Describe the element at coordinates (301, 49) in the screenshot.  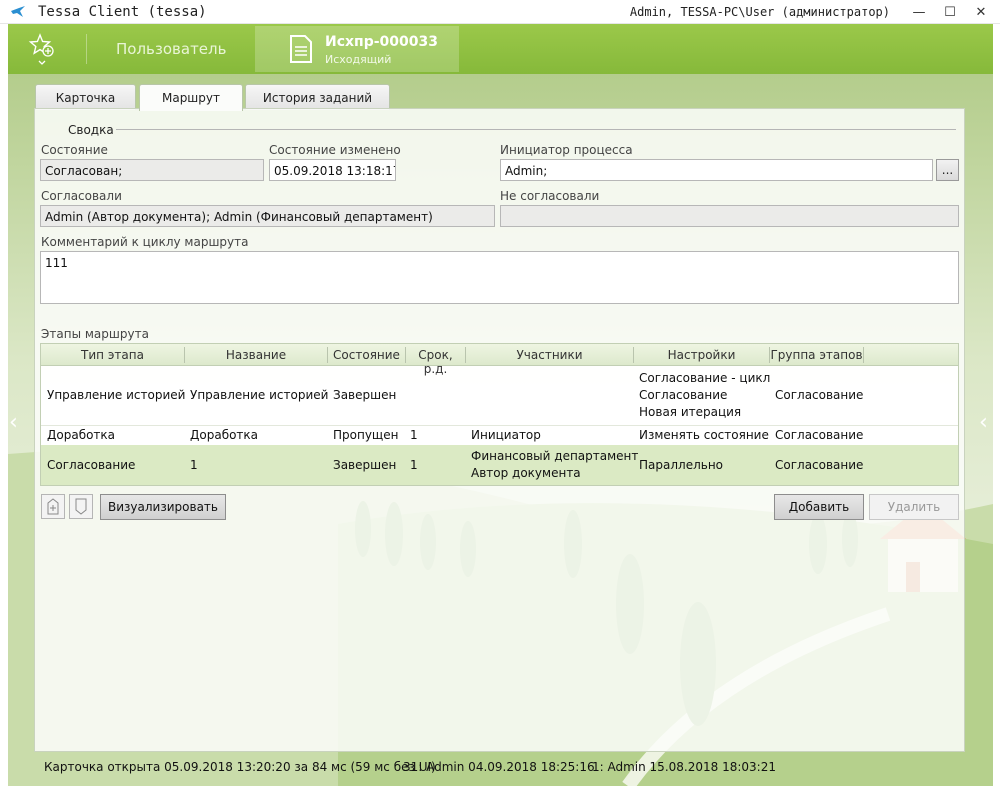
I see `document-icon` at that location.